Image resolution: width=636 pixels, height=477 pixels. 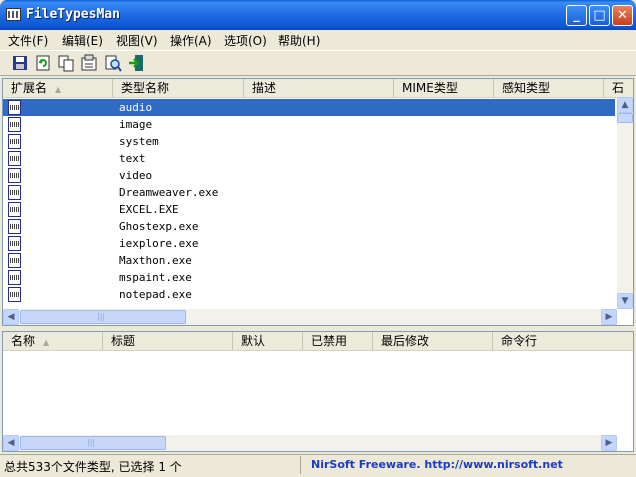 I want to click on title-bar: FileTypesMan _ □ ✕, so click(x=318, y=15).